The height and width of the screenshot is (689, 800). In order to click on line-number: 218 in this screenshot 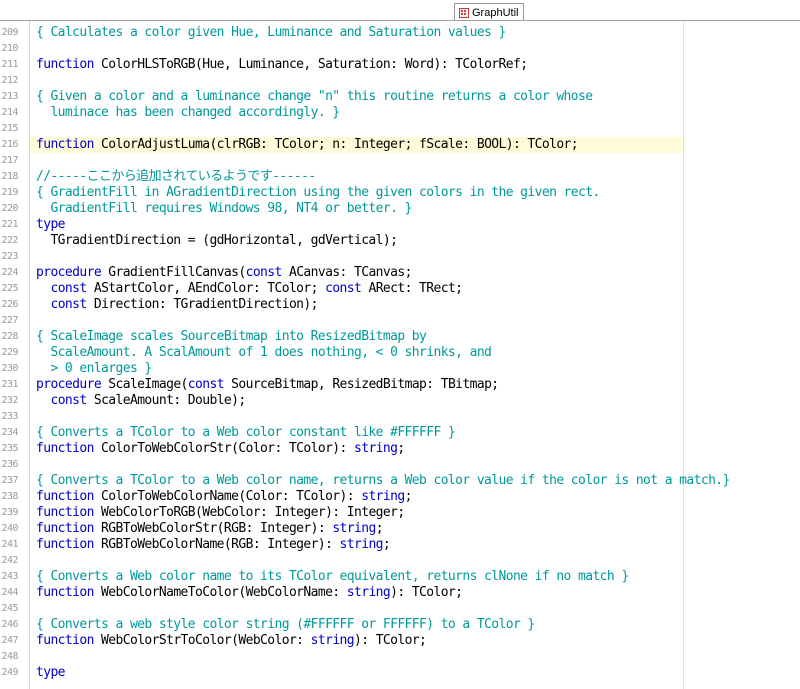, I will do `click(9, 176)`.